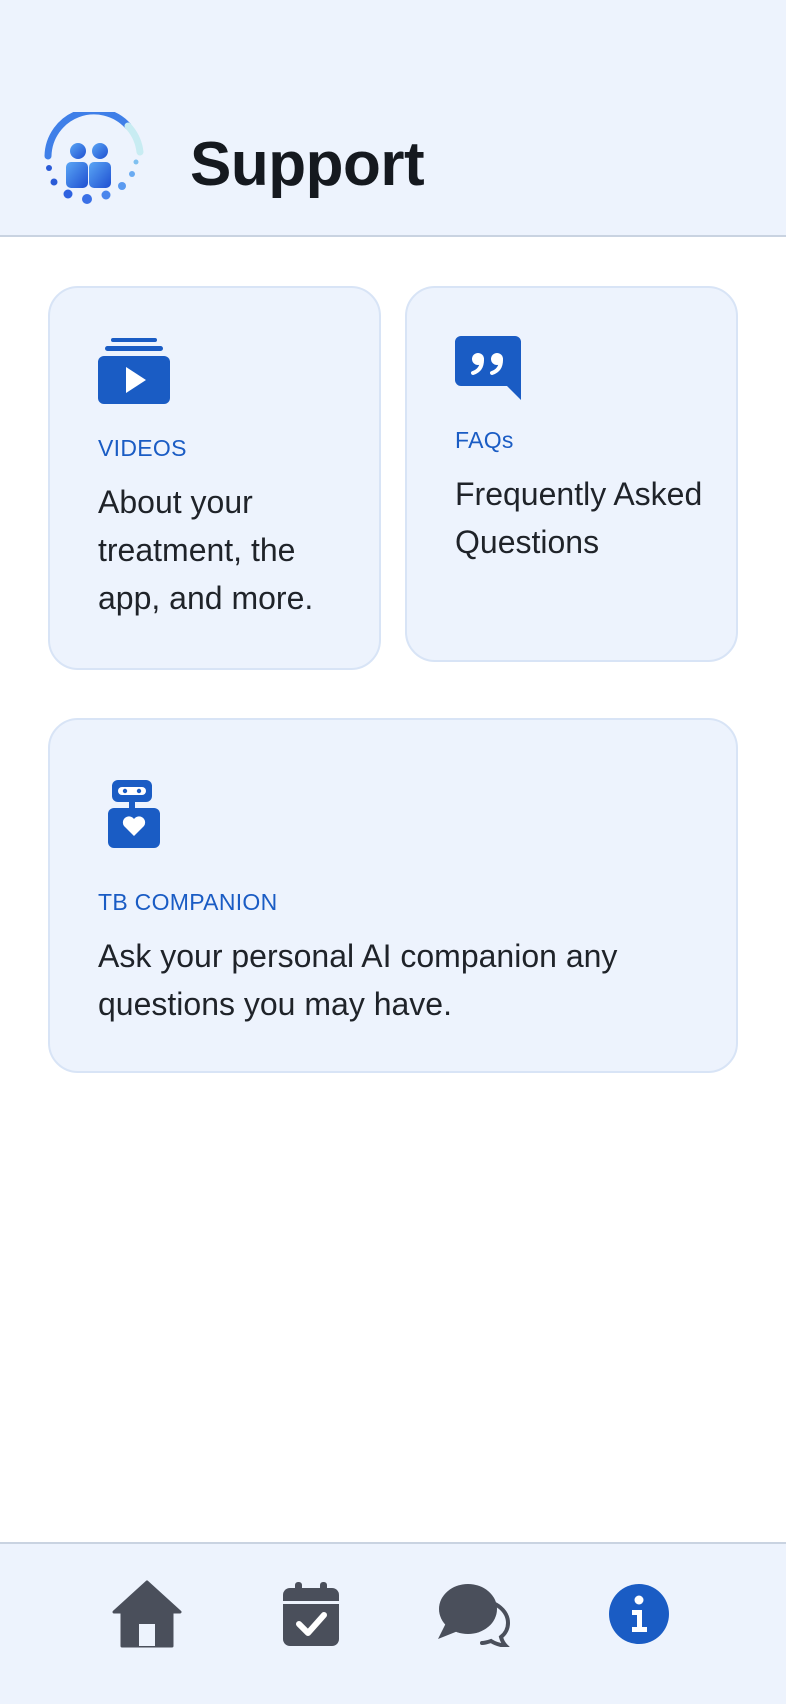 The width and height of the screenshot is (786, 1704). What do you see at coordinates (142, 448) in the screenshot?
I see `videos-tag: VIDEOS` at bounding box center [142, 448].